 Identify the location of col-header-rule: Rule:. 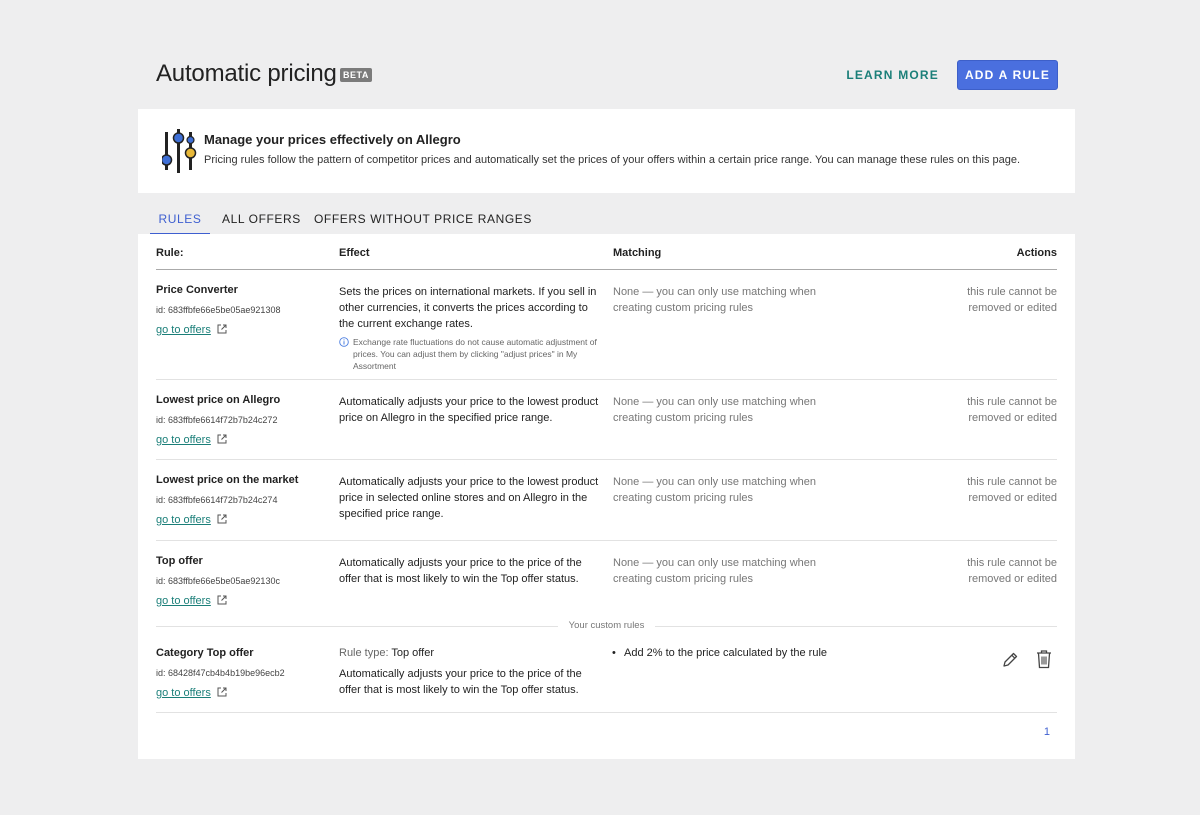
(170, 253).